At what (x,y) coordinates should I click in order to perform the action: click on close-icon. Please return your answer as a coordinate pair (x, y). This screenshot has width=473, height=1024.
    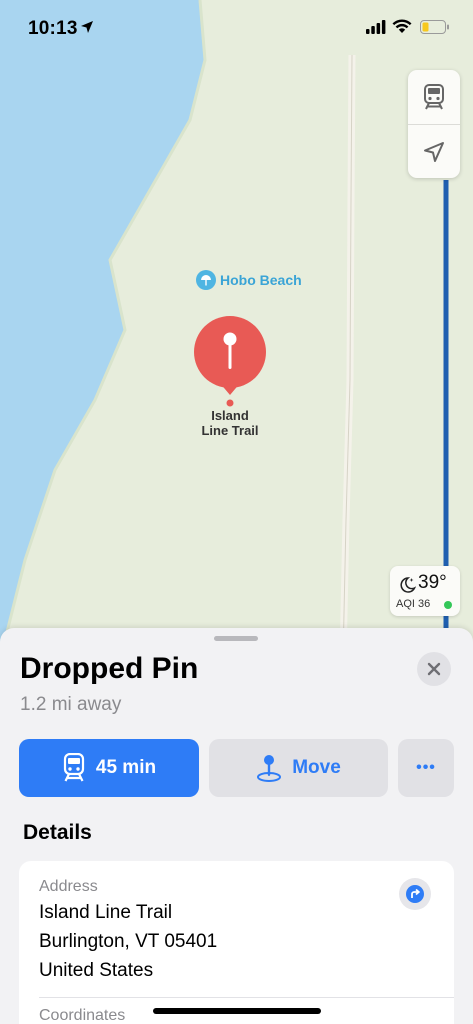
    Looking at the image, I should click on (434, 669).